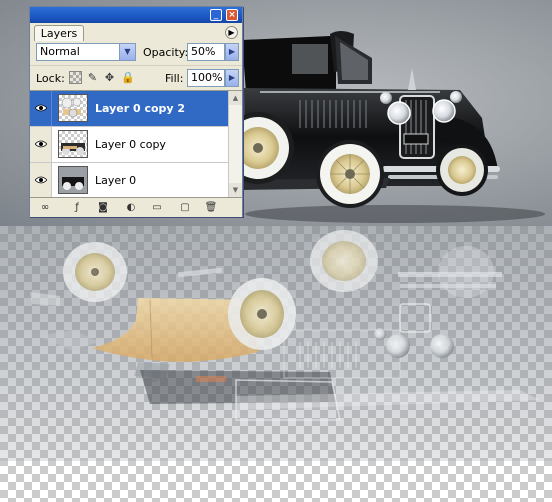  I want to click on layer-list: Layer 0 copy 2 Layer 0 copy Layer 0 ▲ ▼, so click(136, 144).